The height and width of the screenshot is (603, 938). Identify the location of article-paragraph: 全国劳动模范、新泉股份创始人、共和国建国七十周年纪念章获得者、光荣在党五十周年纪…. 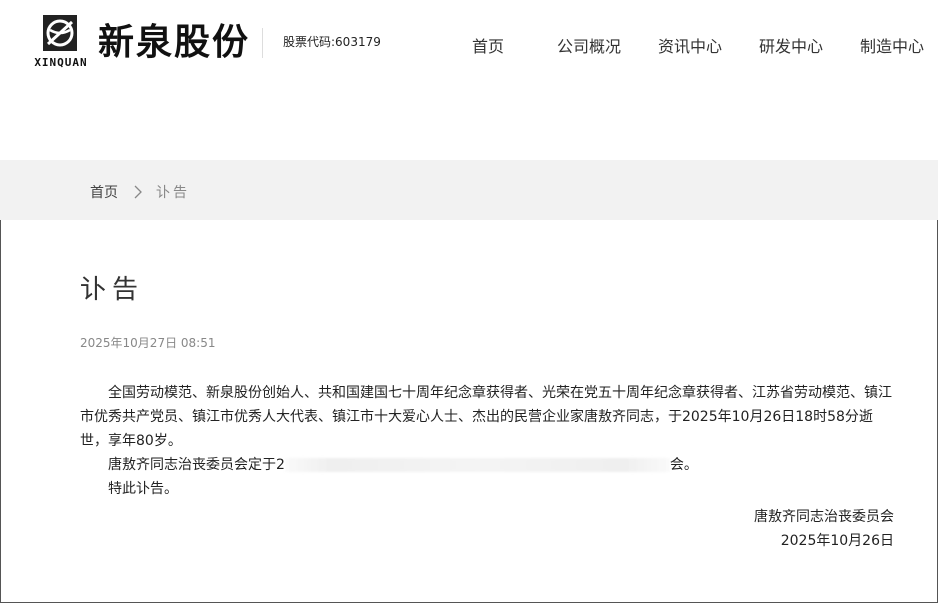
(486, 417).